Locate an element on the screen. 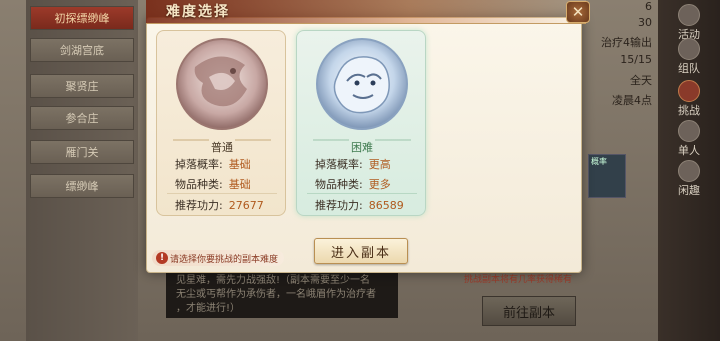 The image size is (720, 341). power-row: 推荐功力: 86589 is located at coordinates (359, 205).